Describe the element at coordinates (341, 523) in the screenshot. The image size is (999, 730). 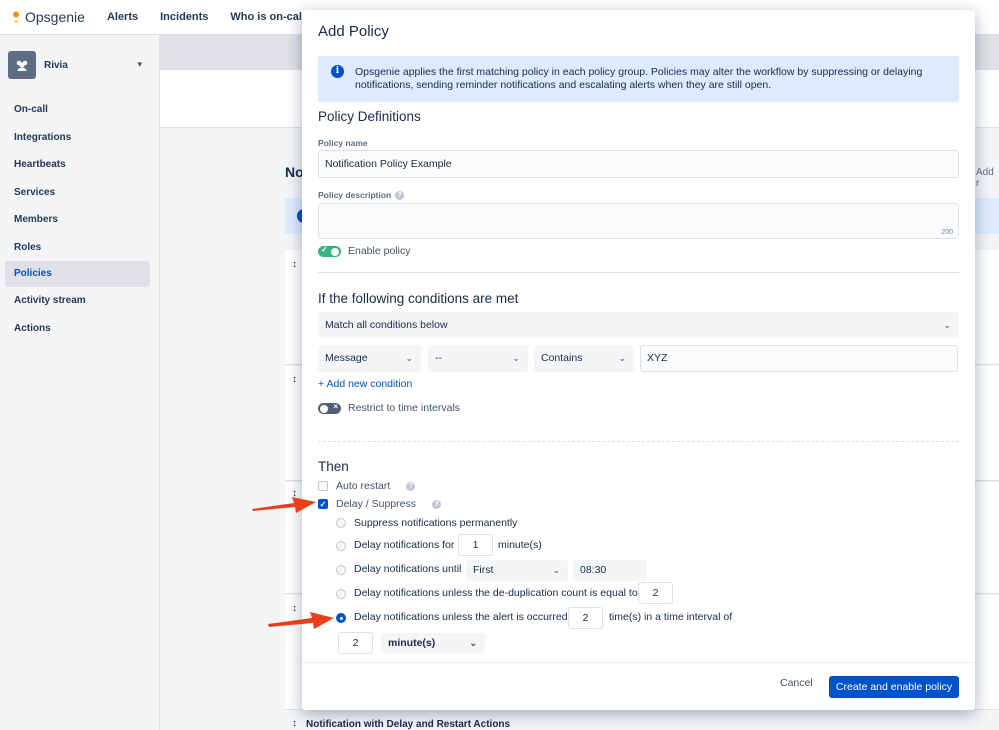
I see `suppress-permanently-radio` at that location.